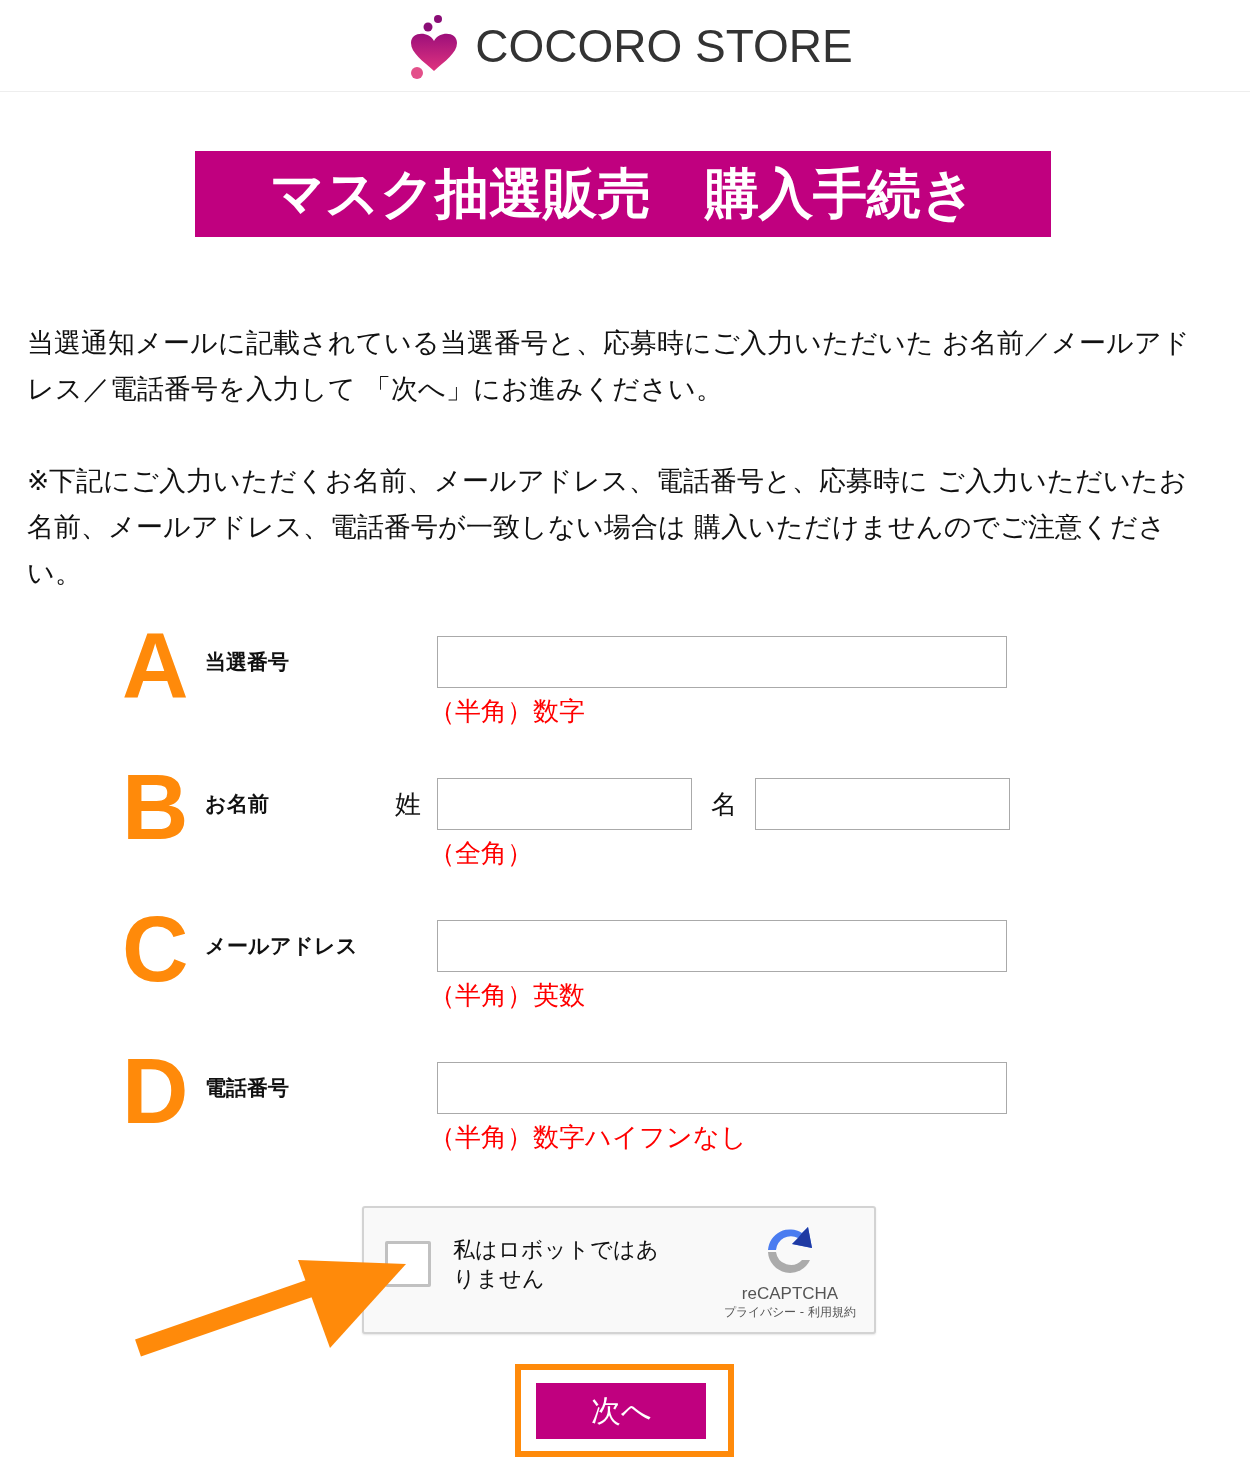 The height and width of the screenshot is (1472, 1250). I want to click on field-sublabel: 姓, so click(408, 804).